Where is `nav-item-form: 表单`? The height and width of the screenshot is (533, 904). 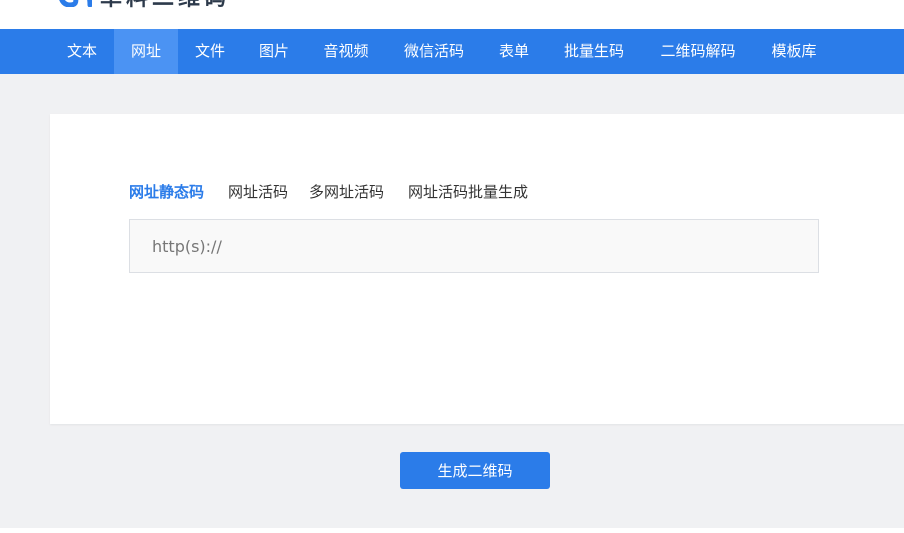 nav-item-form: 表单 is located at coordinates (514, 51).